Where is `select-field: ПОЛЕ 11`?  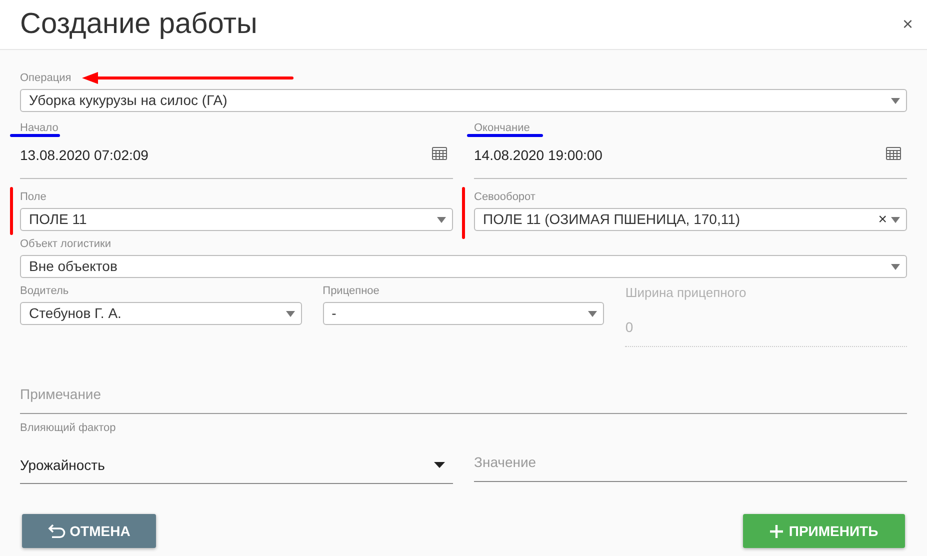 select-field: ПОЛЕ 11 is located at coordinates (236, 219).